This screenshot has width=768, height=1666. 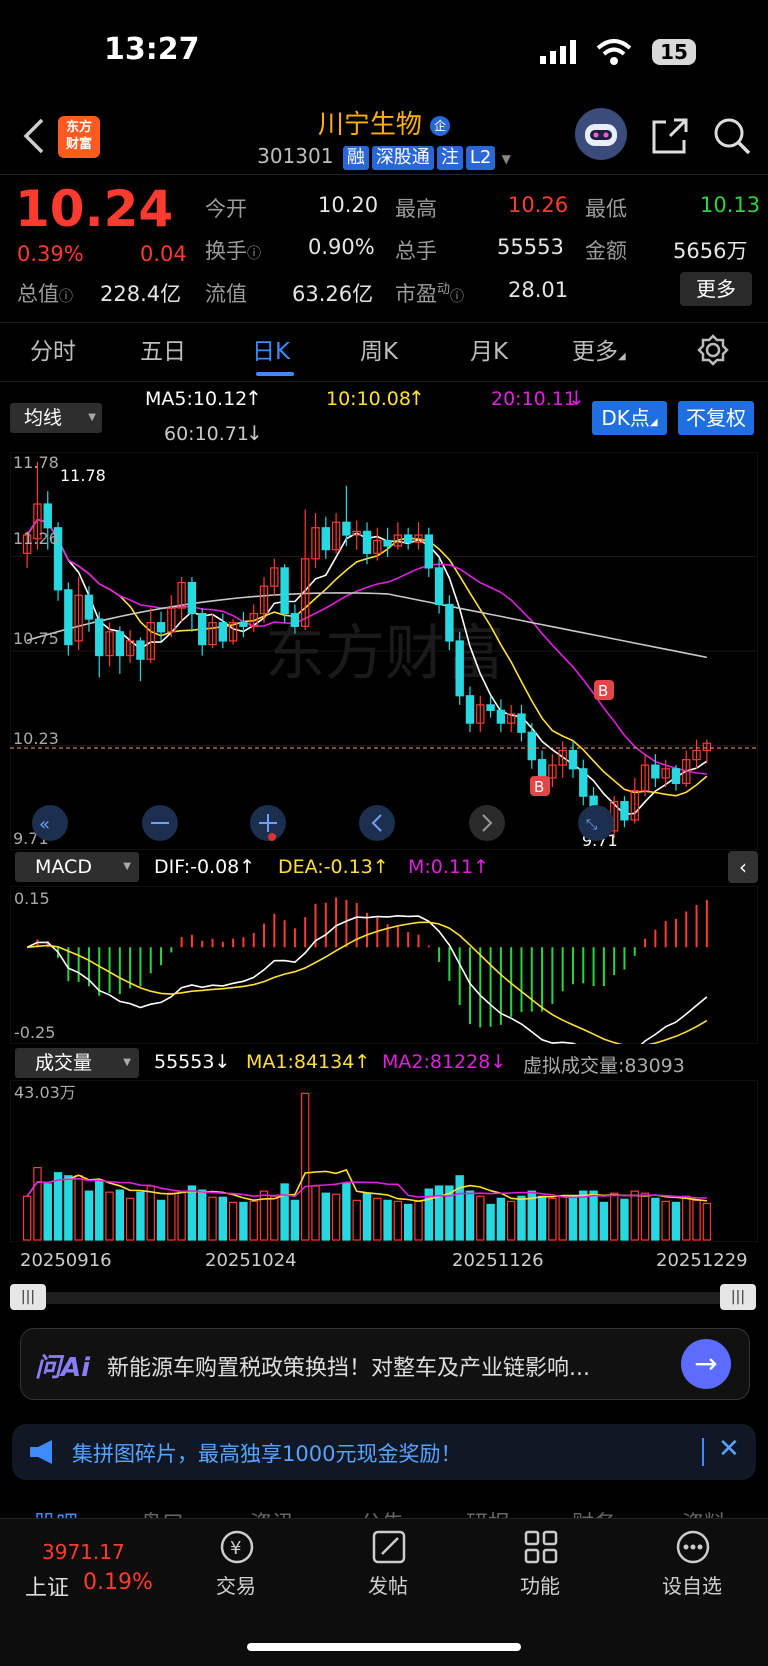 I want to click on search-icon, so click(x=732, y=138).